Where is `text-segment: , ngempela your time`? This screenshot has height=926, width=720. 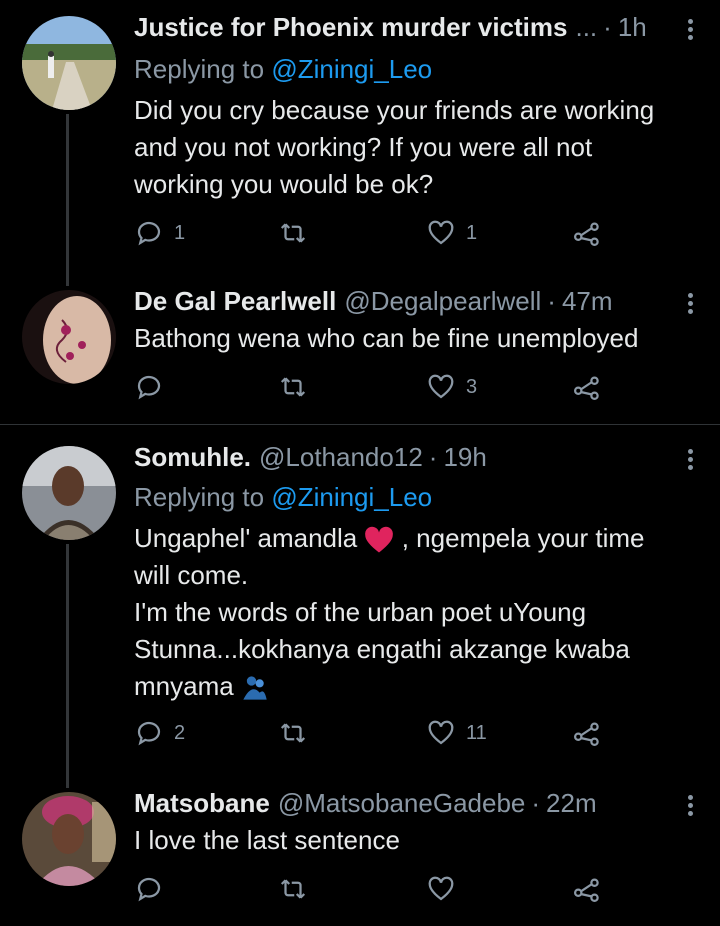 text-segment: , ngempela your time is located at coordinates (523, 538).